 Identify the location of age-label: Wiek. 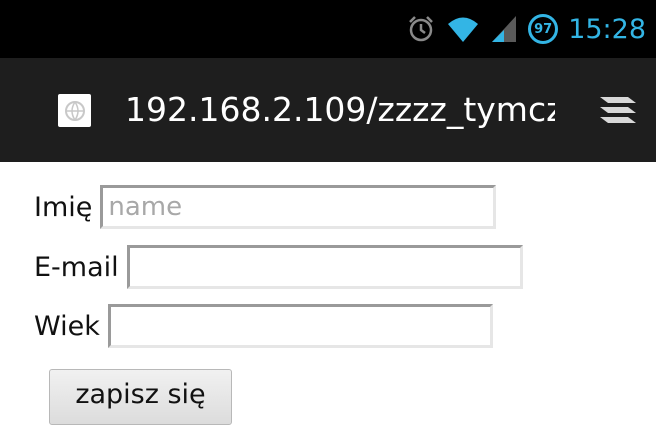
(67, 326).